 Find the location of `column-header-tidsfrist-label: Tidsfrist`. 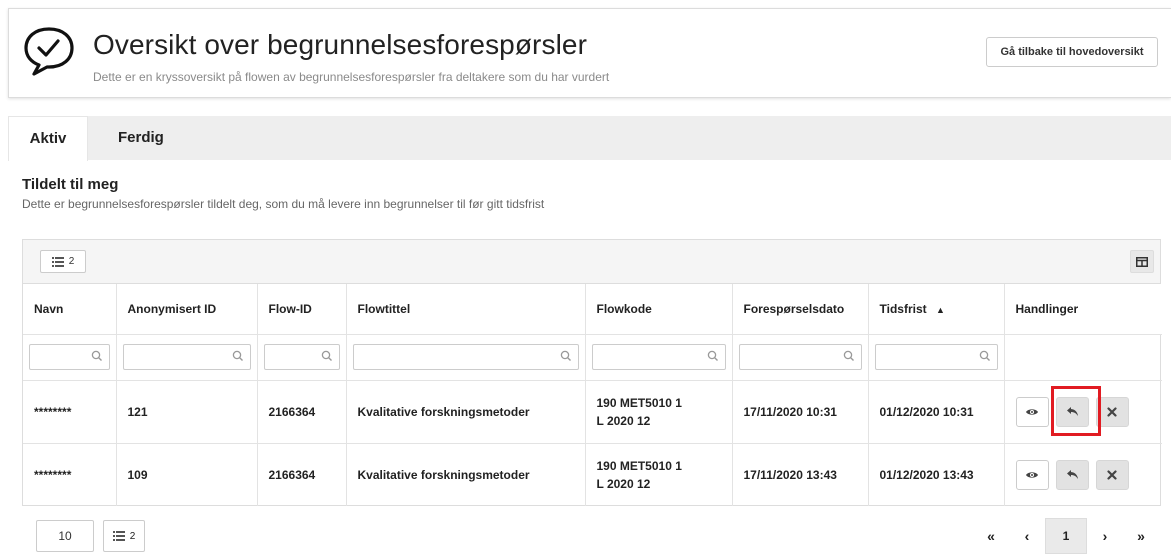

column-header-tidsfrist-label: Tidsfrist is located at coordinates (903, 308).